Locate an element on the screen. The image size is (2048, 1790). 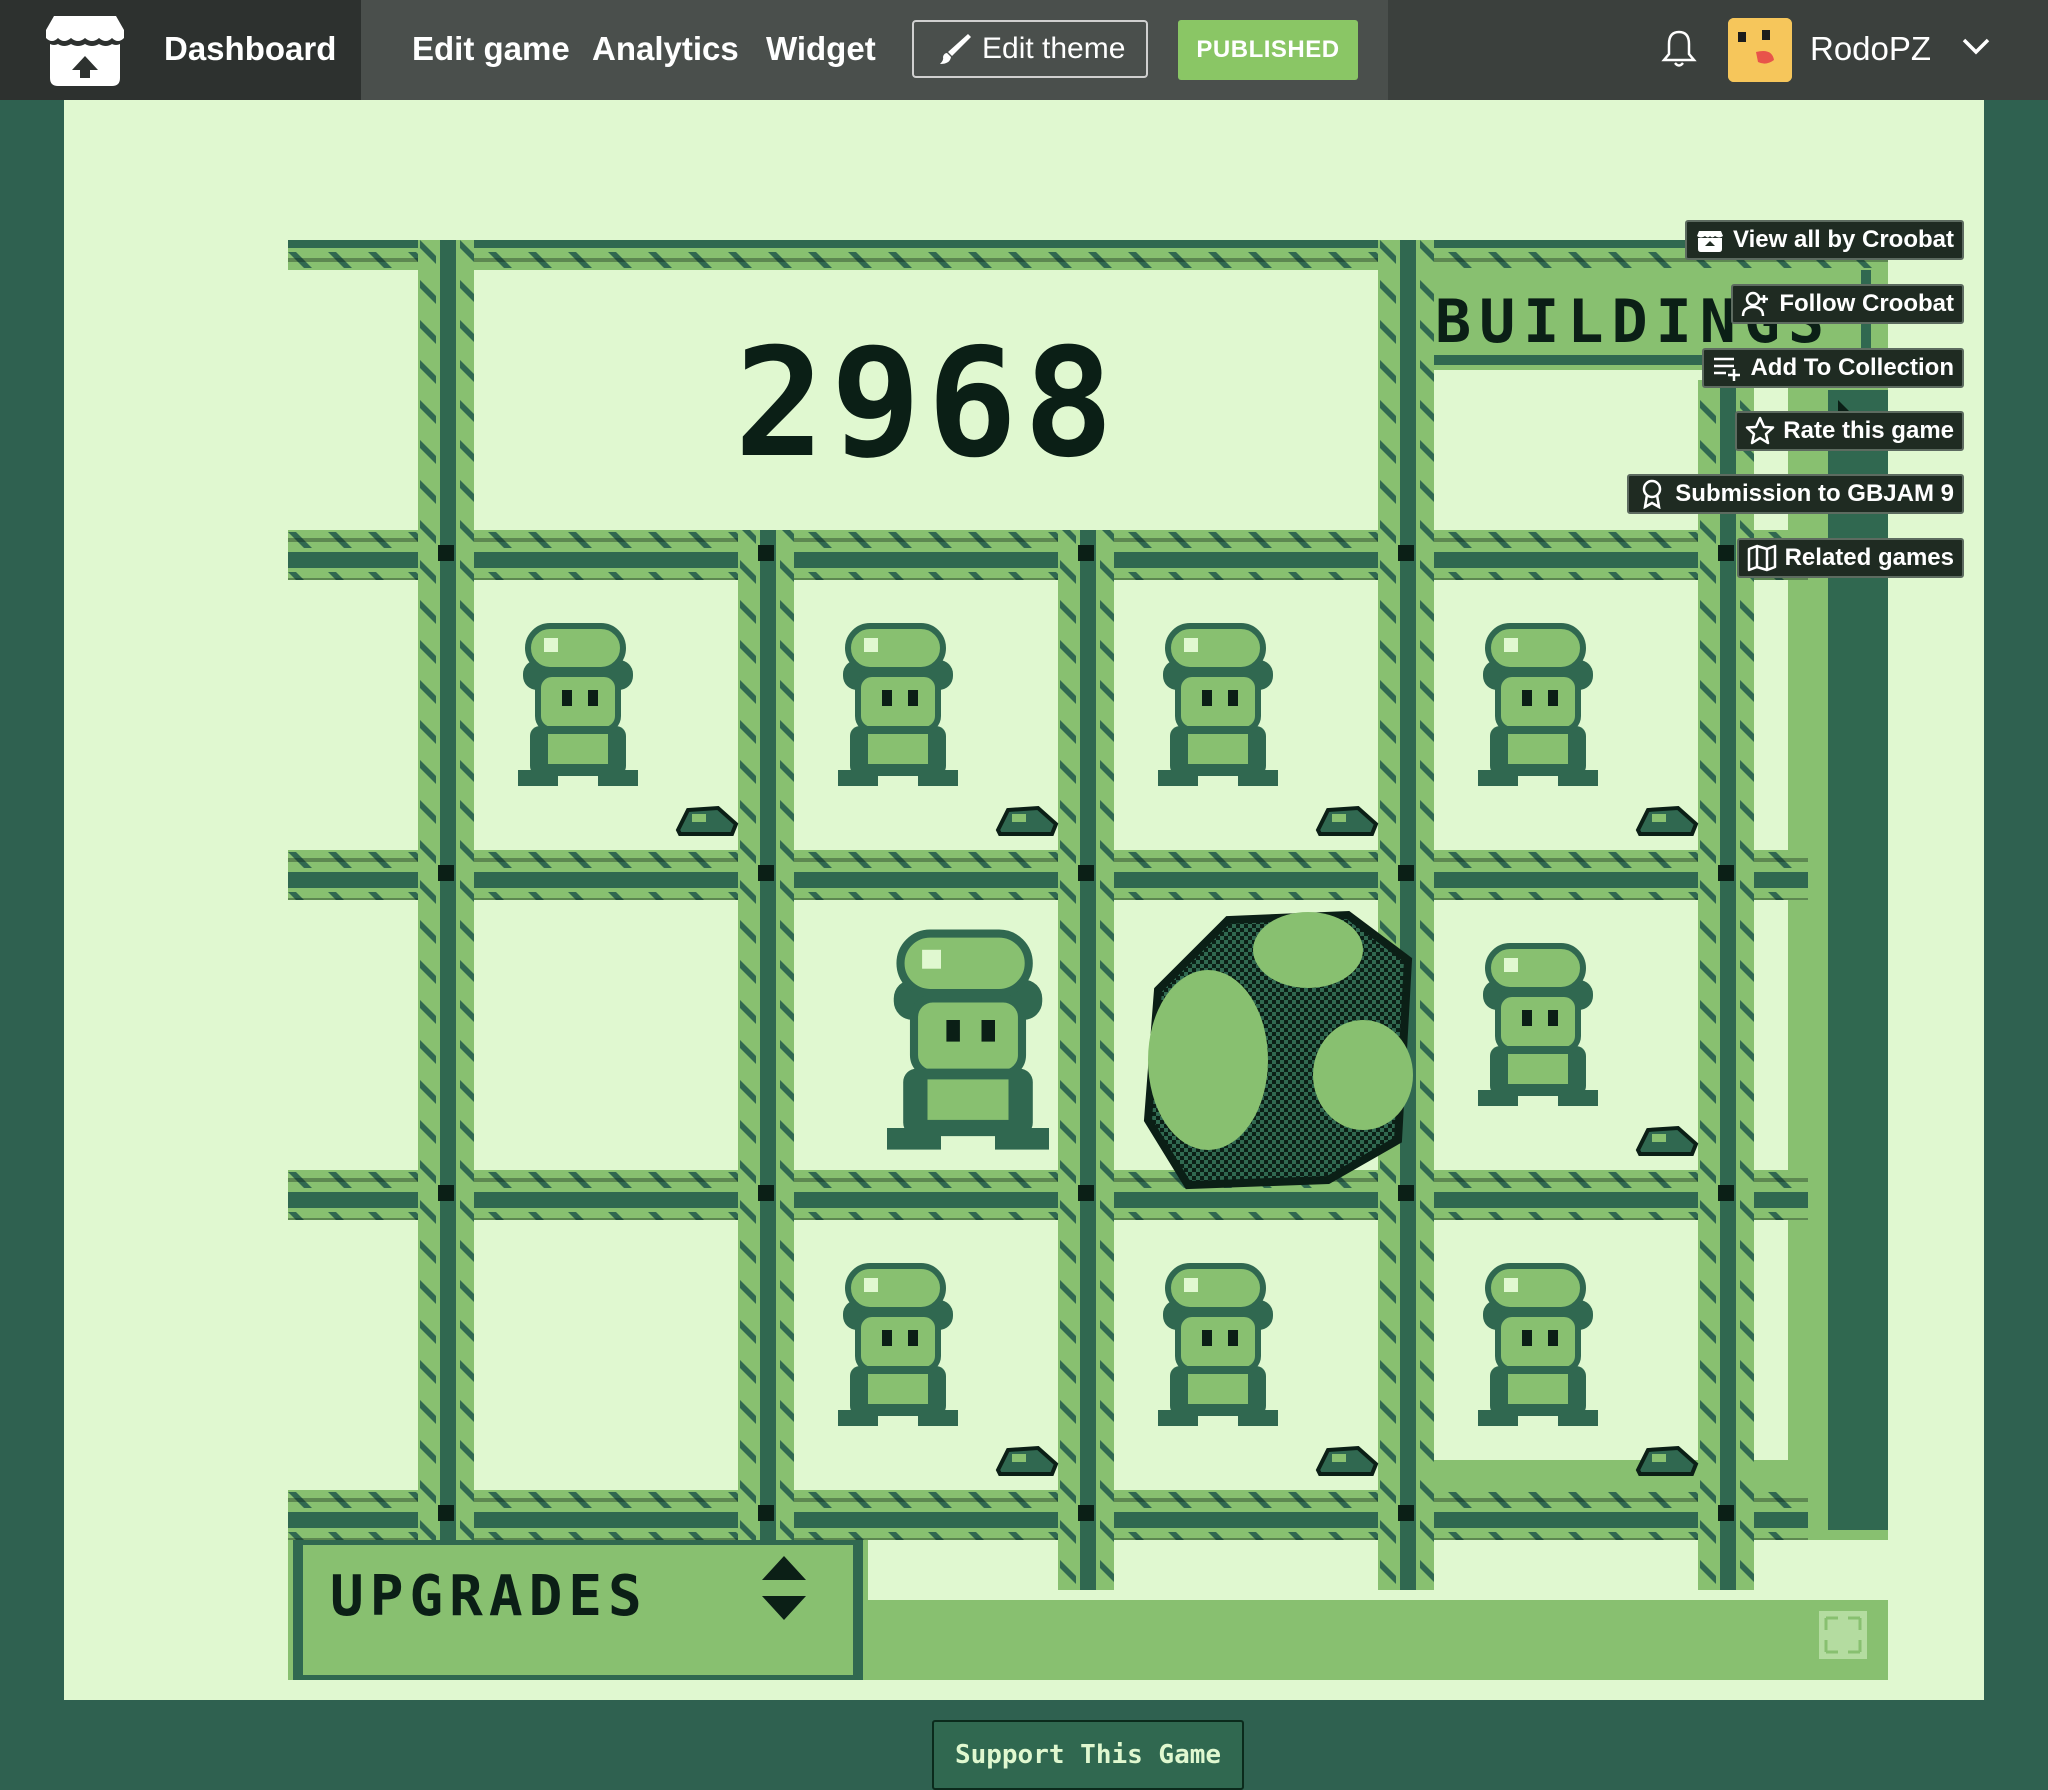
dashboard-section: Dashboard is located at coordinates (180, 50).